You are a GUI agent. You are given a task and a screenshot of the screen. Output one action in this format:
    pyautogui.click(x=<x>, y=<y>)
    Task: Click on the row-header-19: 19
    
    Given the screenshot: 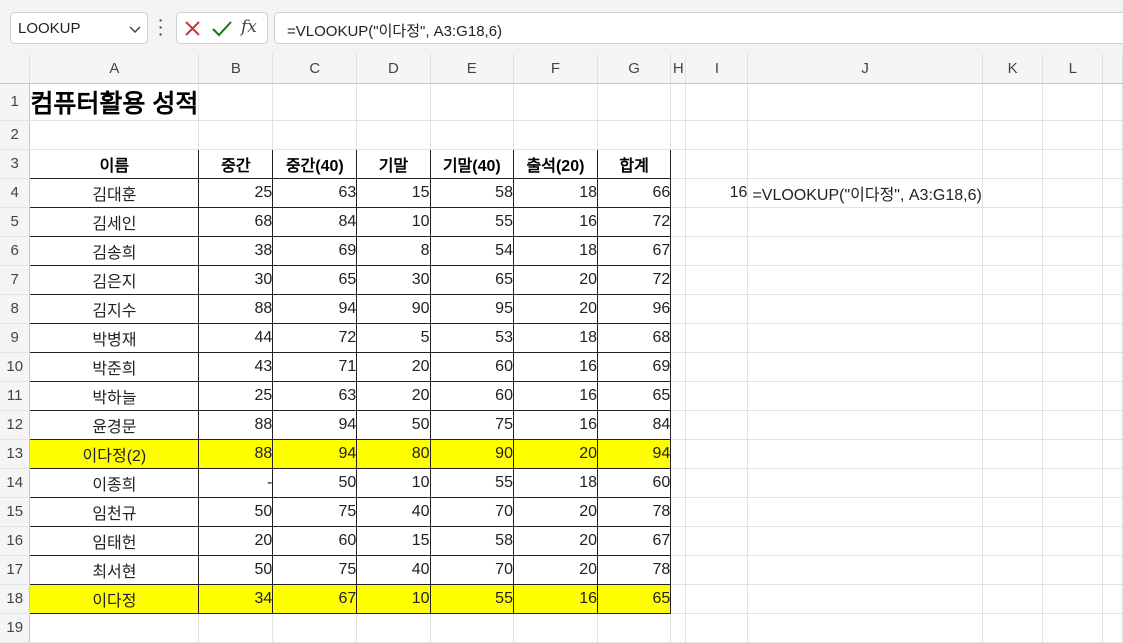 What is the action you would take?
    pyautogui.click(x=15, y=628)
    